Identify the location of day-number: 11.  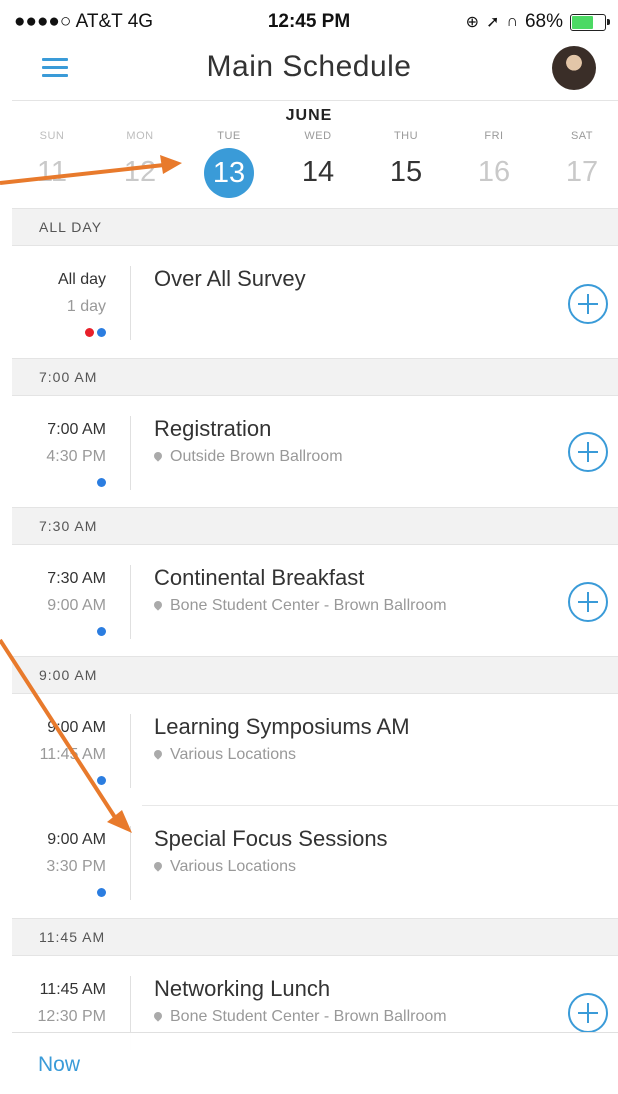
(52, 172).